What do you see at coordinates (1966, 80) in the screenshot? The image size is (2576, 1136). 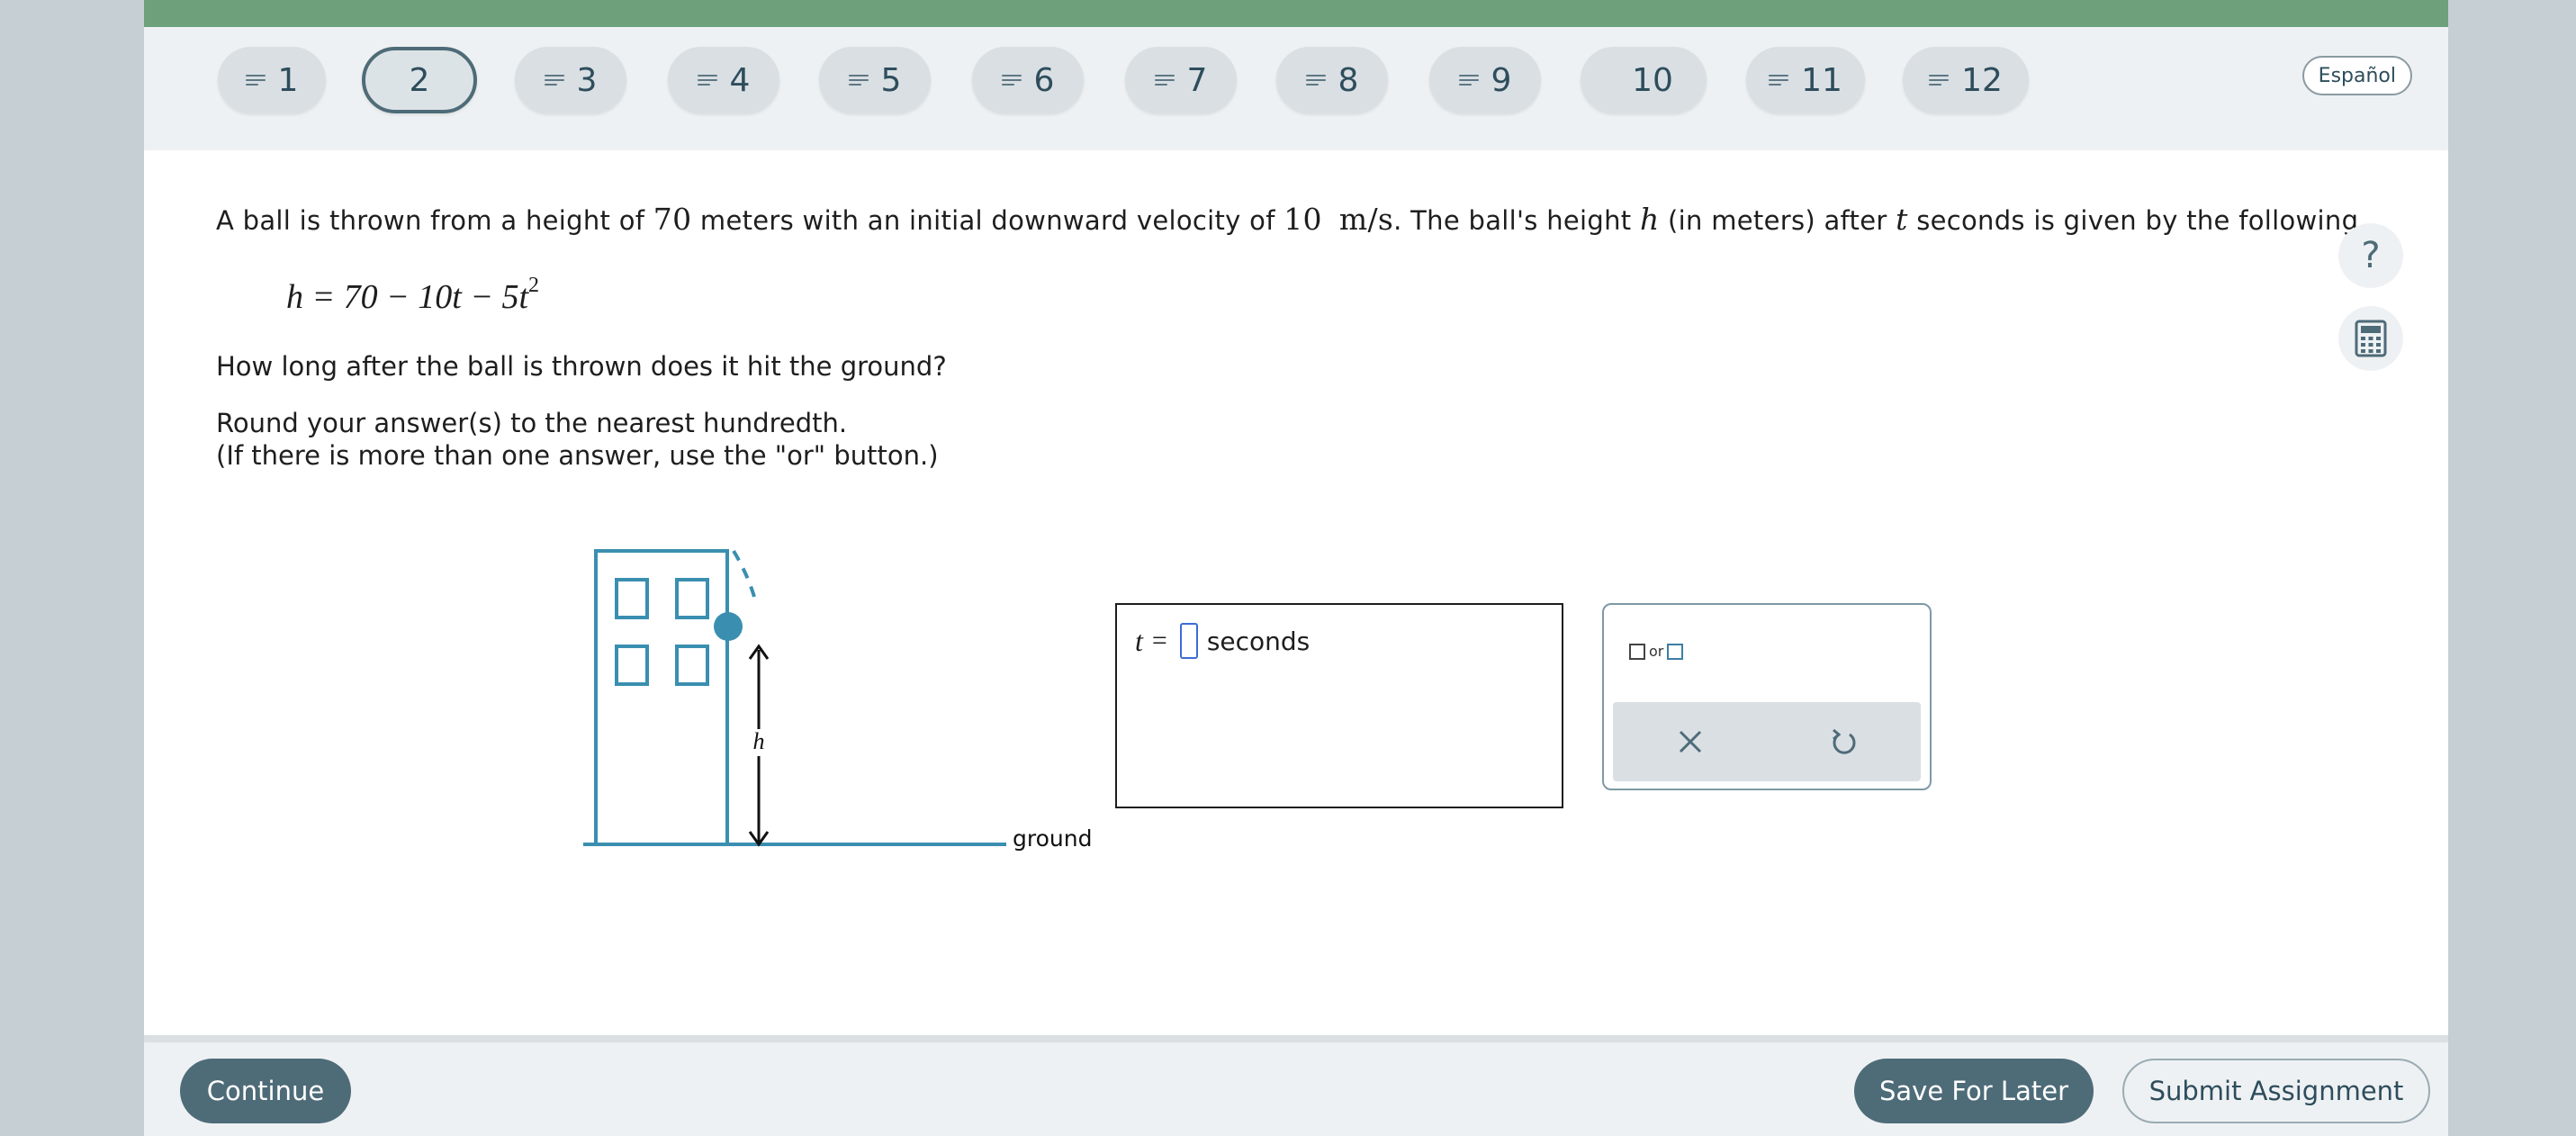 I see `question-12-button: 12` at bounding box center [1966, 80].